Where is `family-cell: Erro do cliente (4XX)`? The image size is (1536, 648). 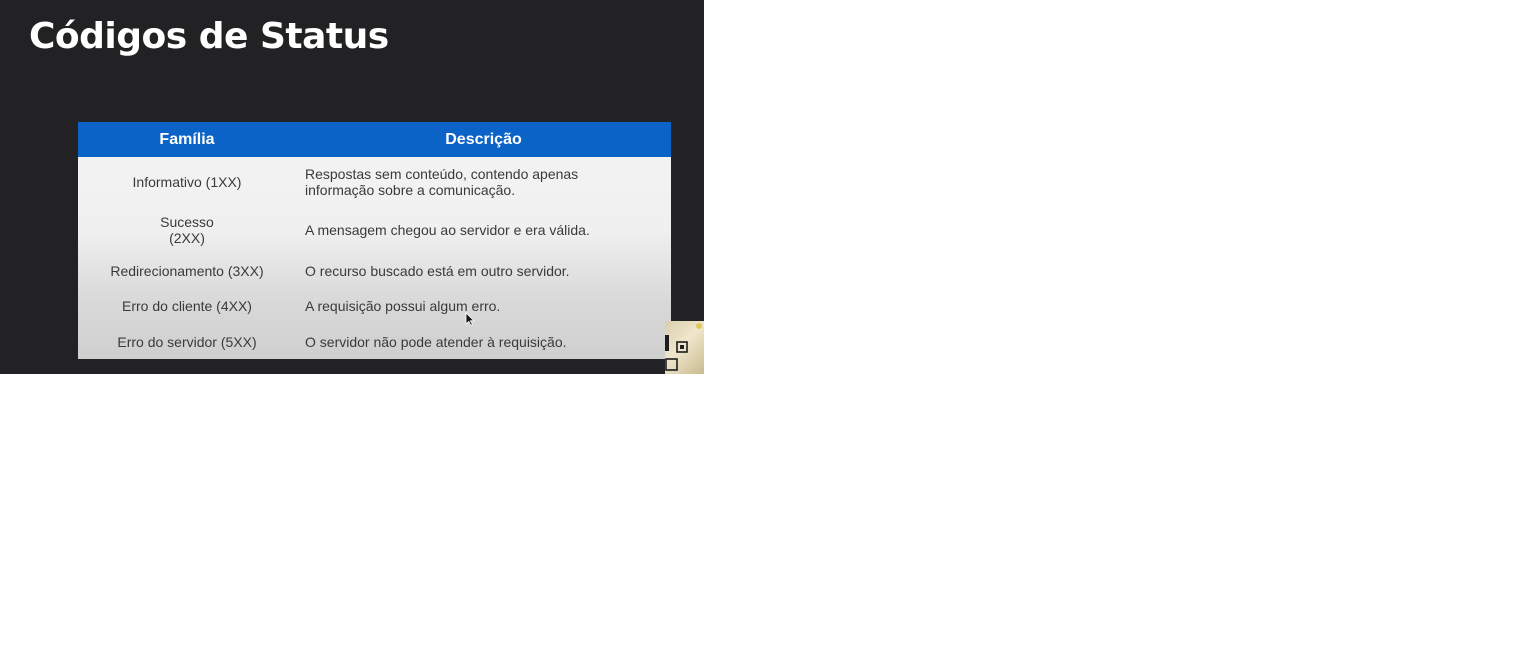 family-cell: Erro do cliente (4XX) is located at coordinates (187, 306).